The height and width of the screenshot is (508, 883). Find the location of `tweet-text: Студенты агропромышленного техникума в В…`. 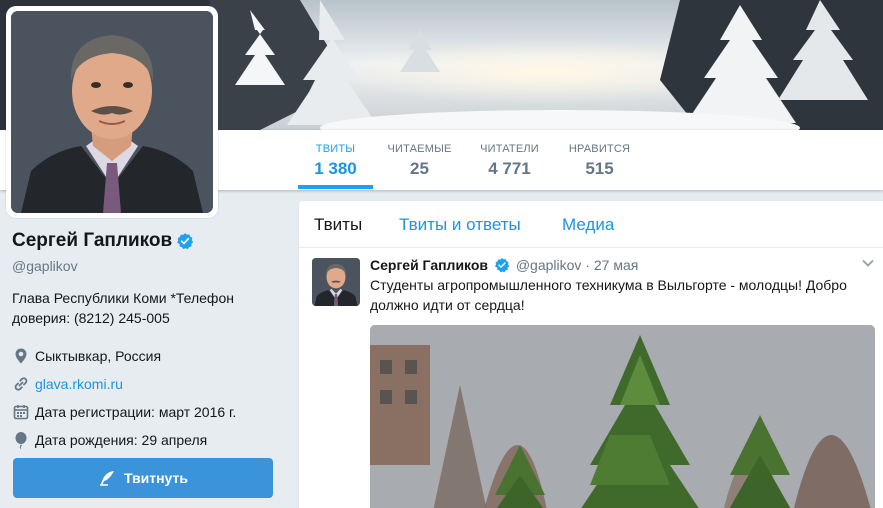

tweet-text: Студенты агропромышленного техникума в В… is located at coordinates (608, 295).